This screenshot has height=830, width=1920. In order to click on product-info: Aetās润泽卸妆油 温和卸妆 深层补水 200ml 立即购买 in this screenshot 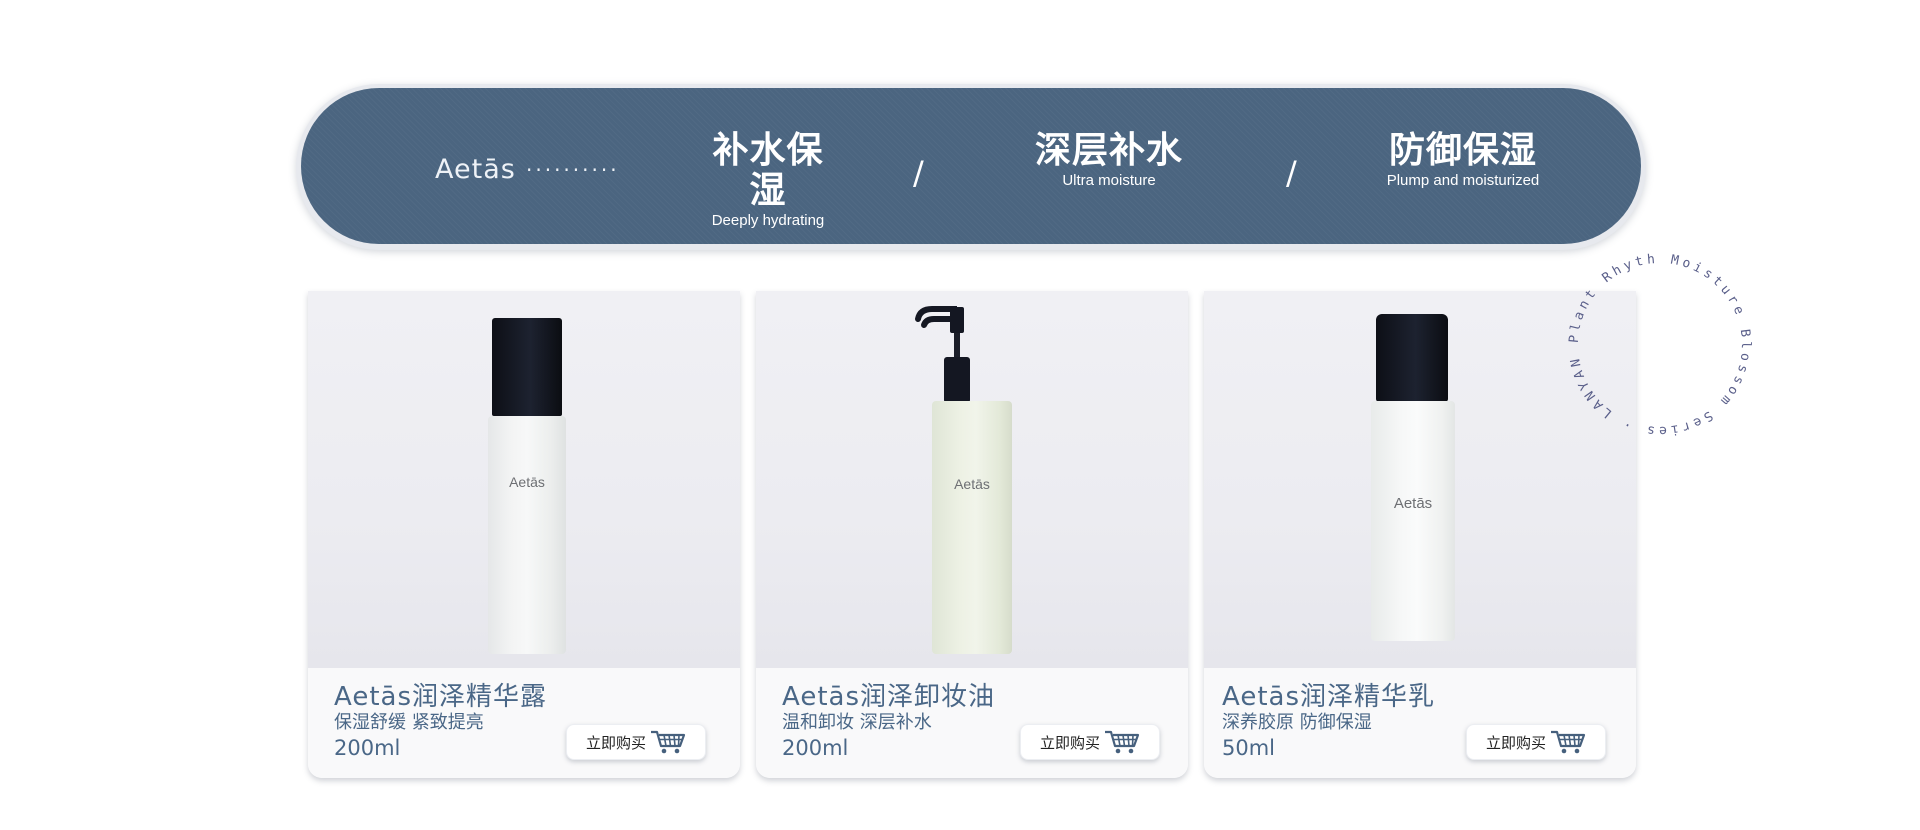, I will do `click(972, 723)`.